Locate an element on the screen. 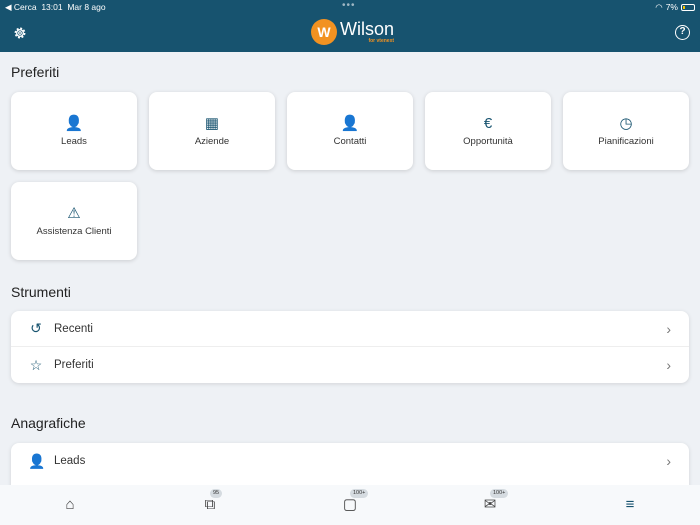  hamburger-menu-icon: ≡ is located at coordinates (630, 504).